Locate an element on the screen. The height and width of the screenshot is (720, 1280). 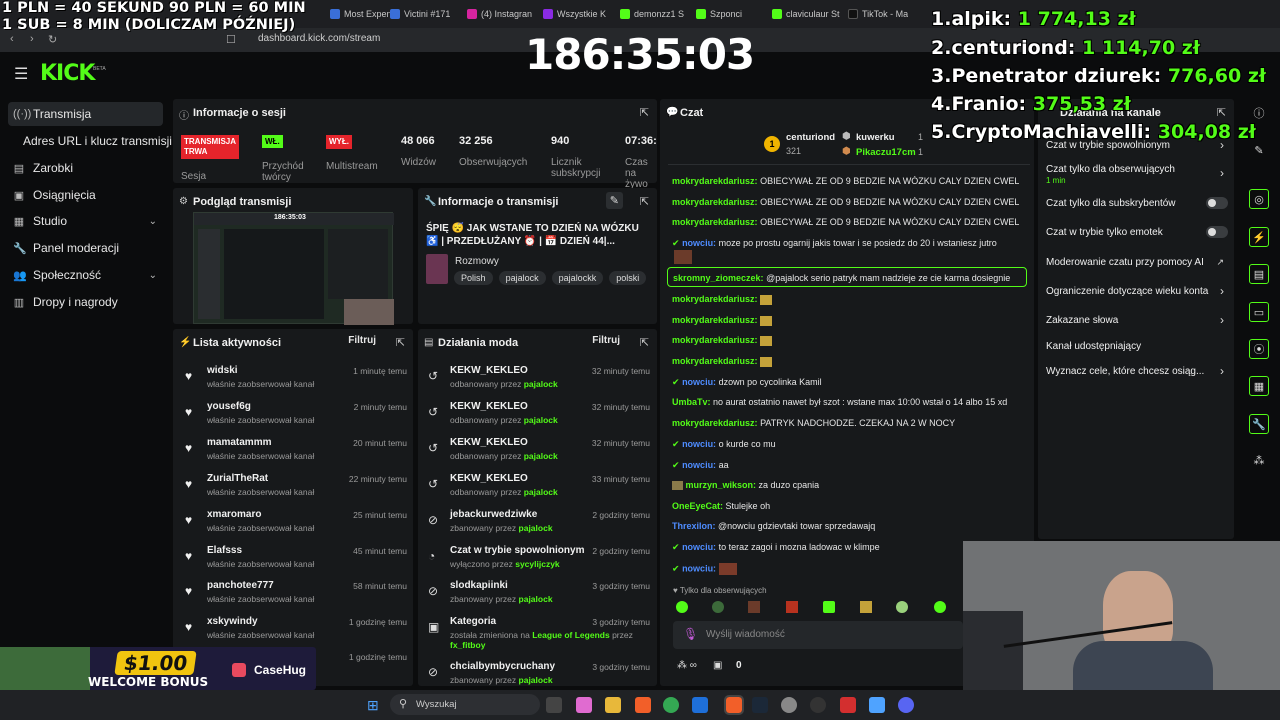
task-view-icon is located at coordinates (554, 705).